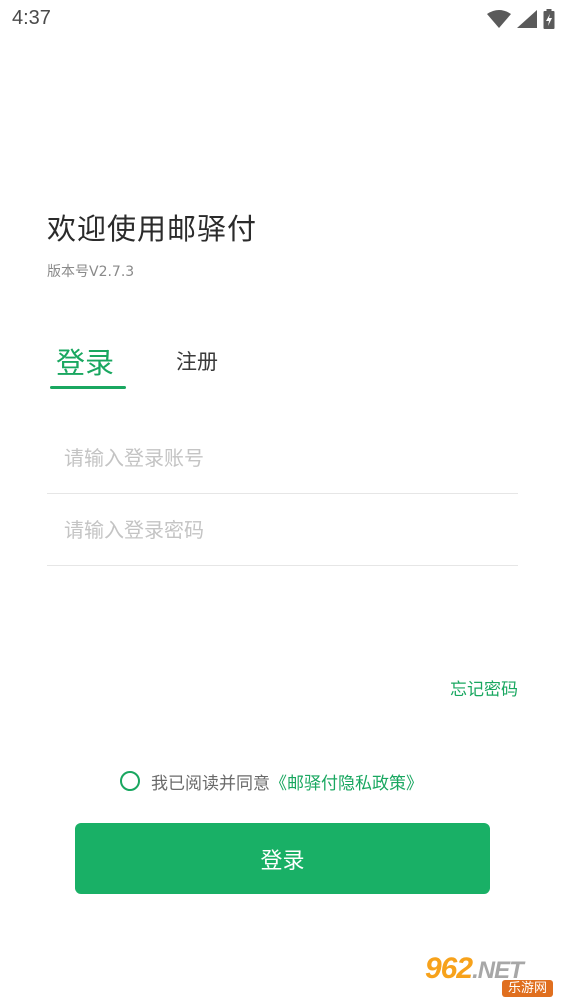 This screenshot has height=1004, width=565. I want to click on watermark-digits: 962, so click(449, 968).